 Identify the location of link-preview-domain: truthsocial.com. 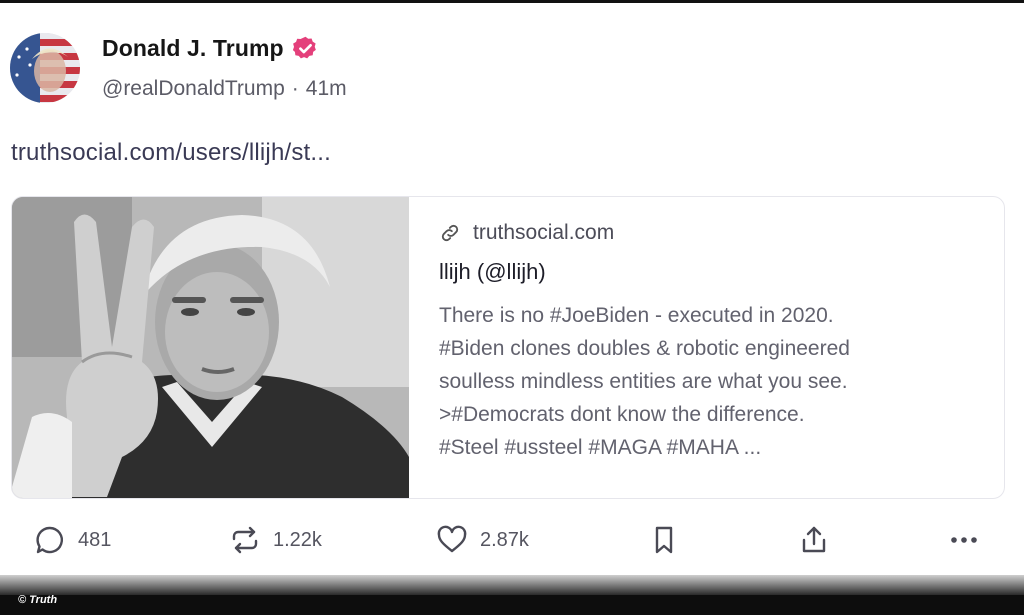
(544, 232).